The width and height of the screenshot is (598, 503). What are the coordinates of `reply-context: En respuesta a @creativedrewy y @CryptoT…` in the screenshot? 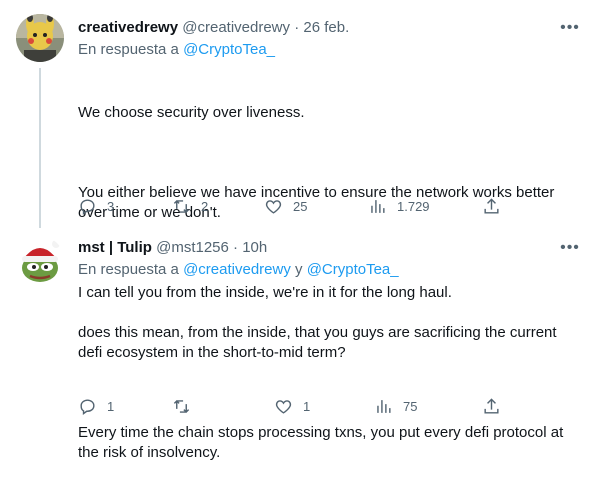 It's located at (238, 270).